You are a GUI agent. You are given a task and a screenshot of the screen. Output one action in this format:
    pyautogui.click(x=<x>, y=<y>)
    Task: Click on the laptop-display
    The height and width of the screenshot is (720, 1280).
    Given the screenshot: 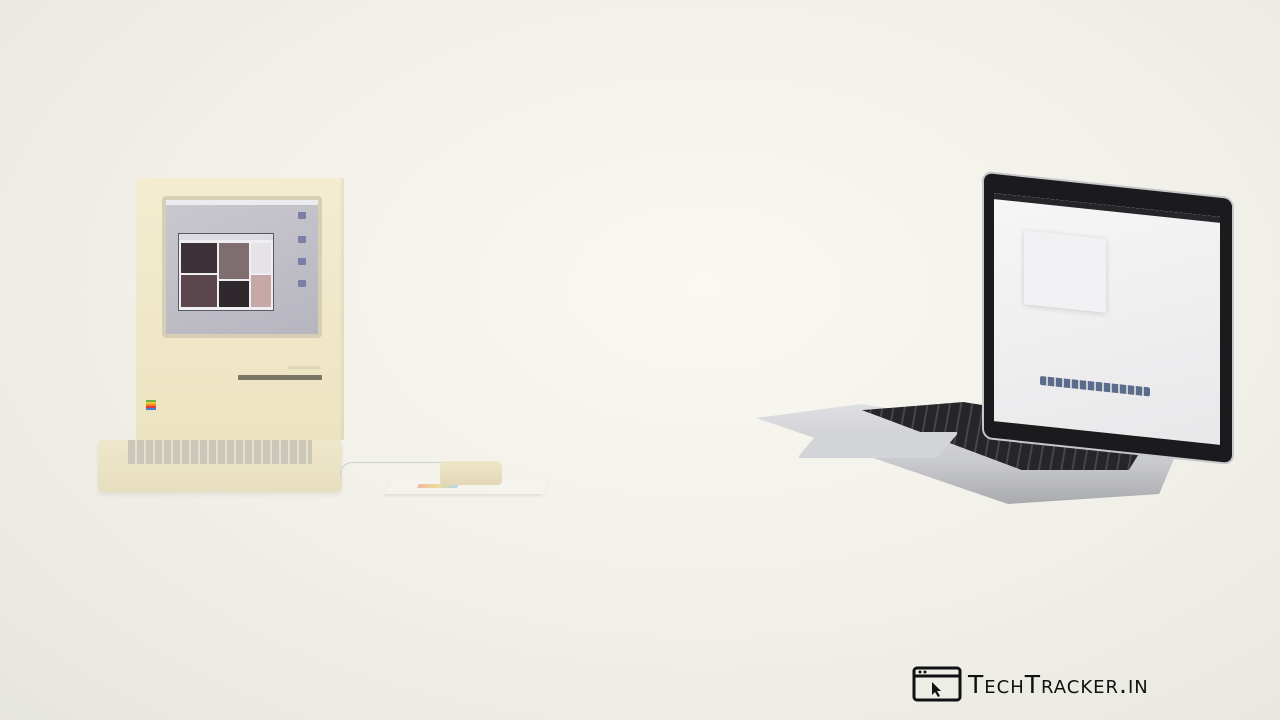 What is the action you would take?
    pyautogui.click(x=1107, y=319)
    